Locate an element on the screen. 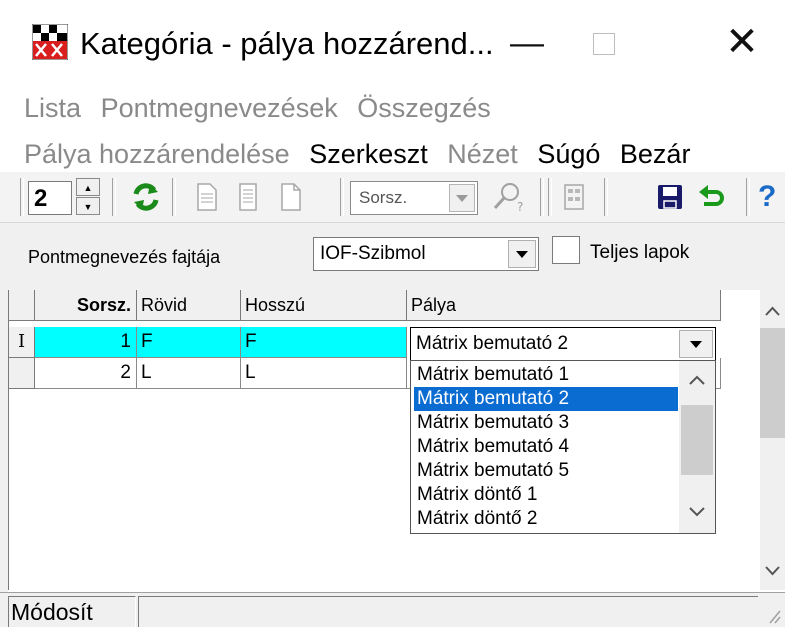 This screenshot has width=785, height=630. dropdown-scrollbar is located at coordinates (697, 447).